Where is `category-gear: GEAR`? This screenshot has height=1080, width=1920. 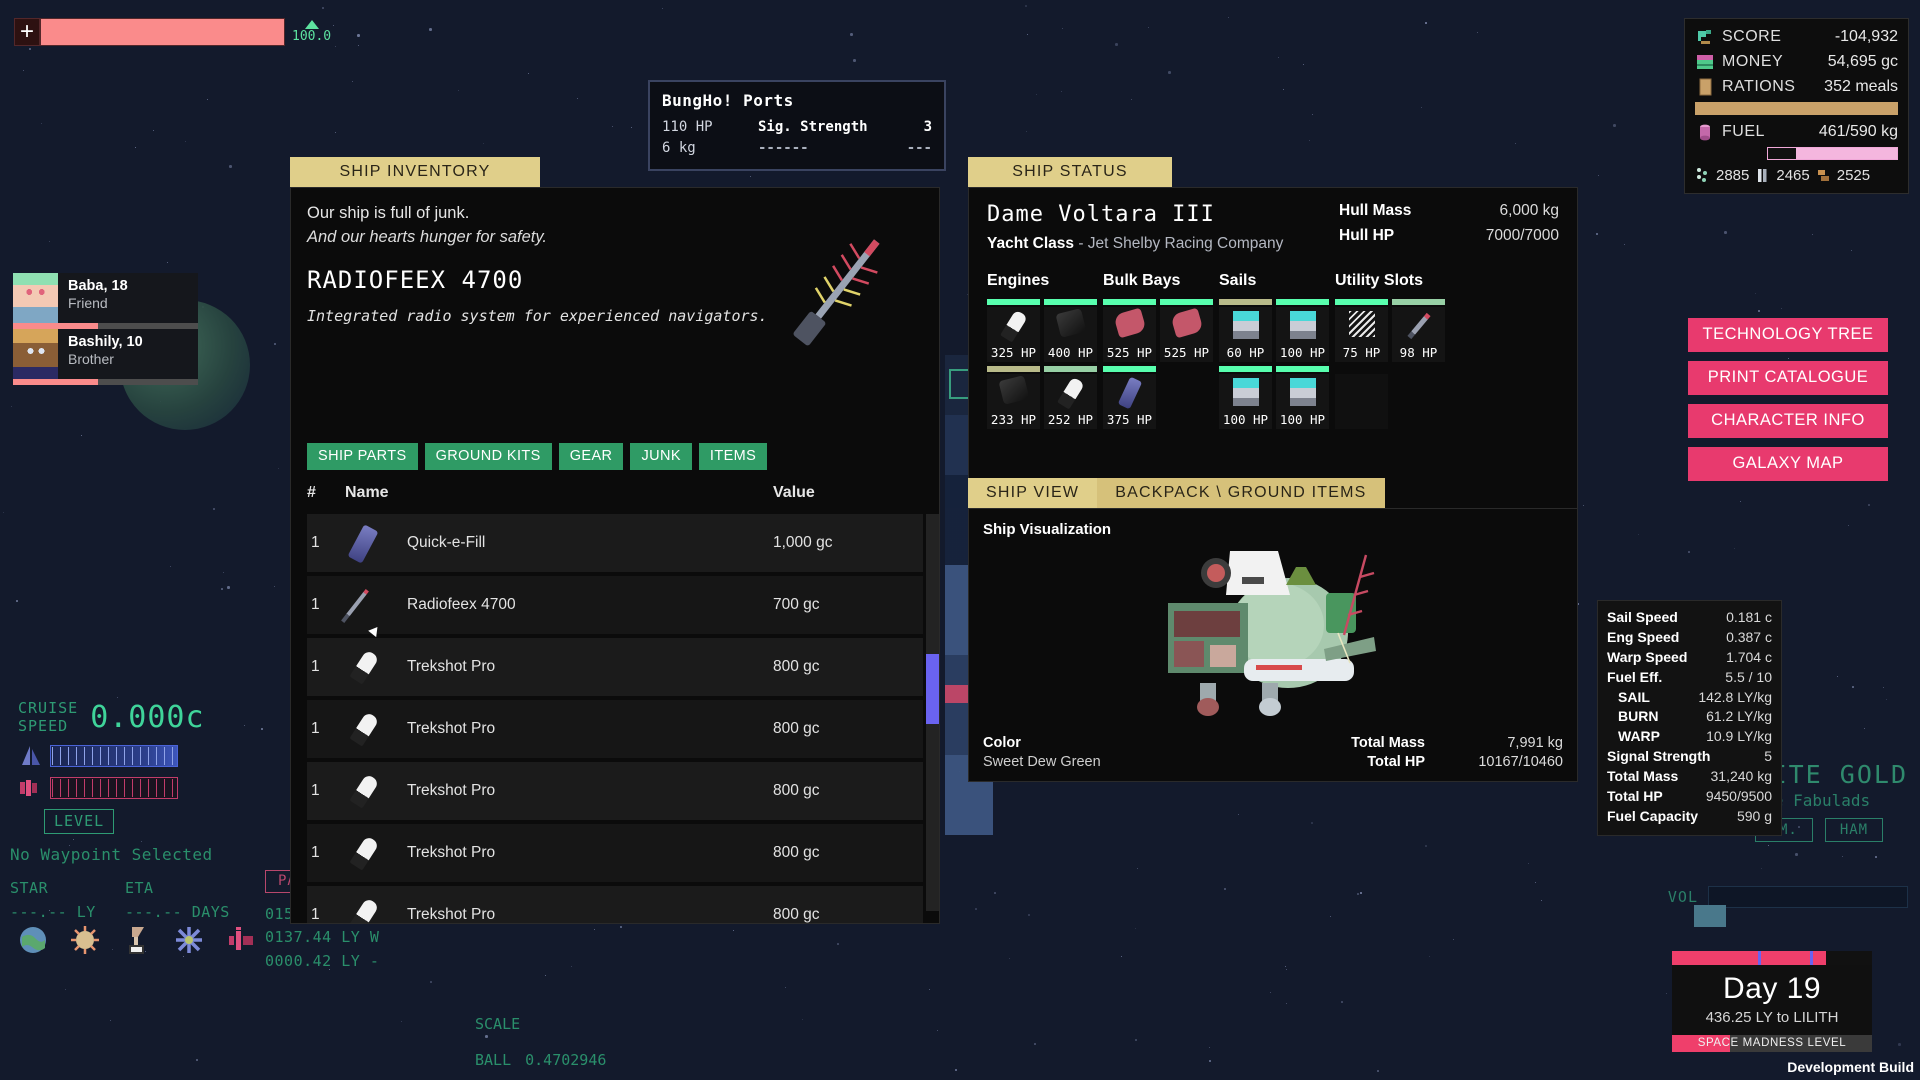 category-gear: GEAR is located at coordinates (591, 456).